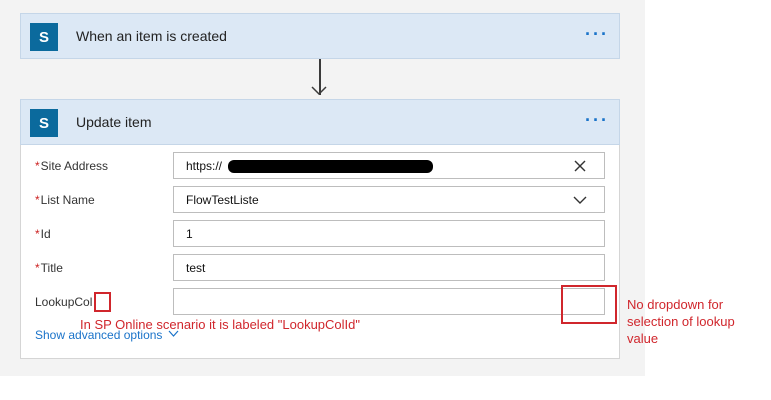 The width and height of the screenshot is (771, 400). I want to click on site-address-field: https://, so click(389, 165).